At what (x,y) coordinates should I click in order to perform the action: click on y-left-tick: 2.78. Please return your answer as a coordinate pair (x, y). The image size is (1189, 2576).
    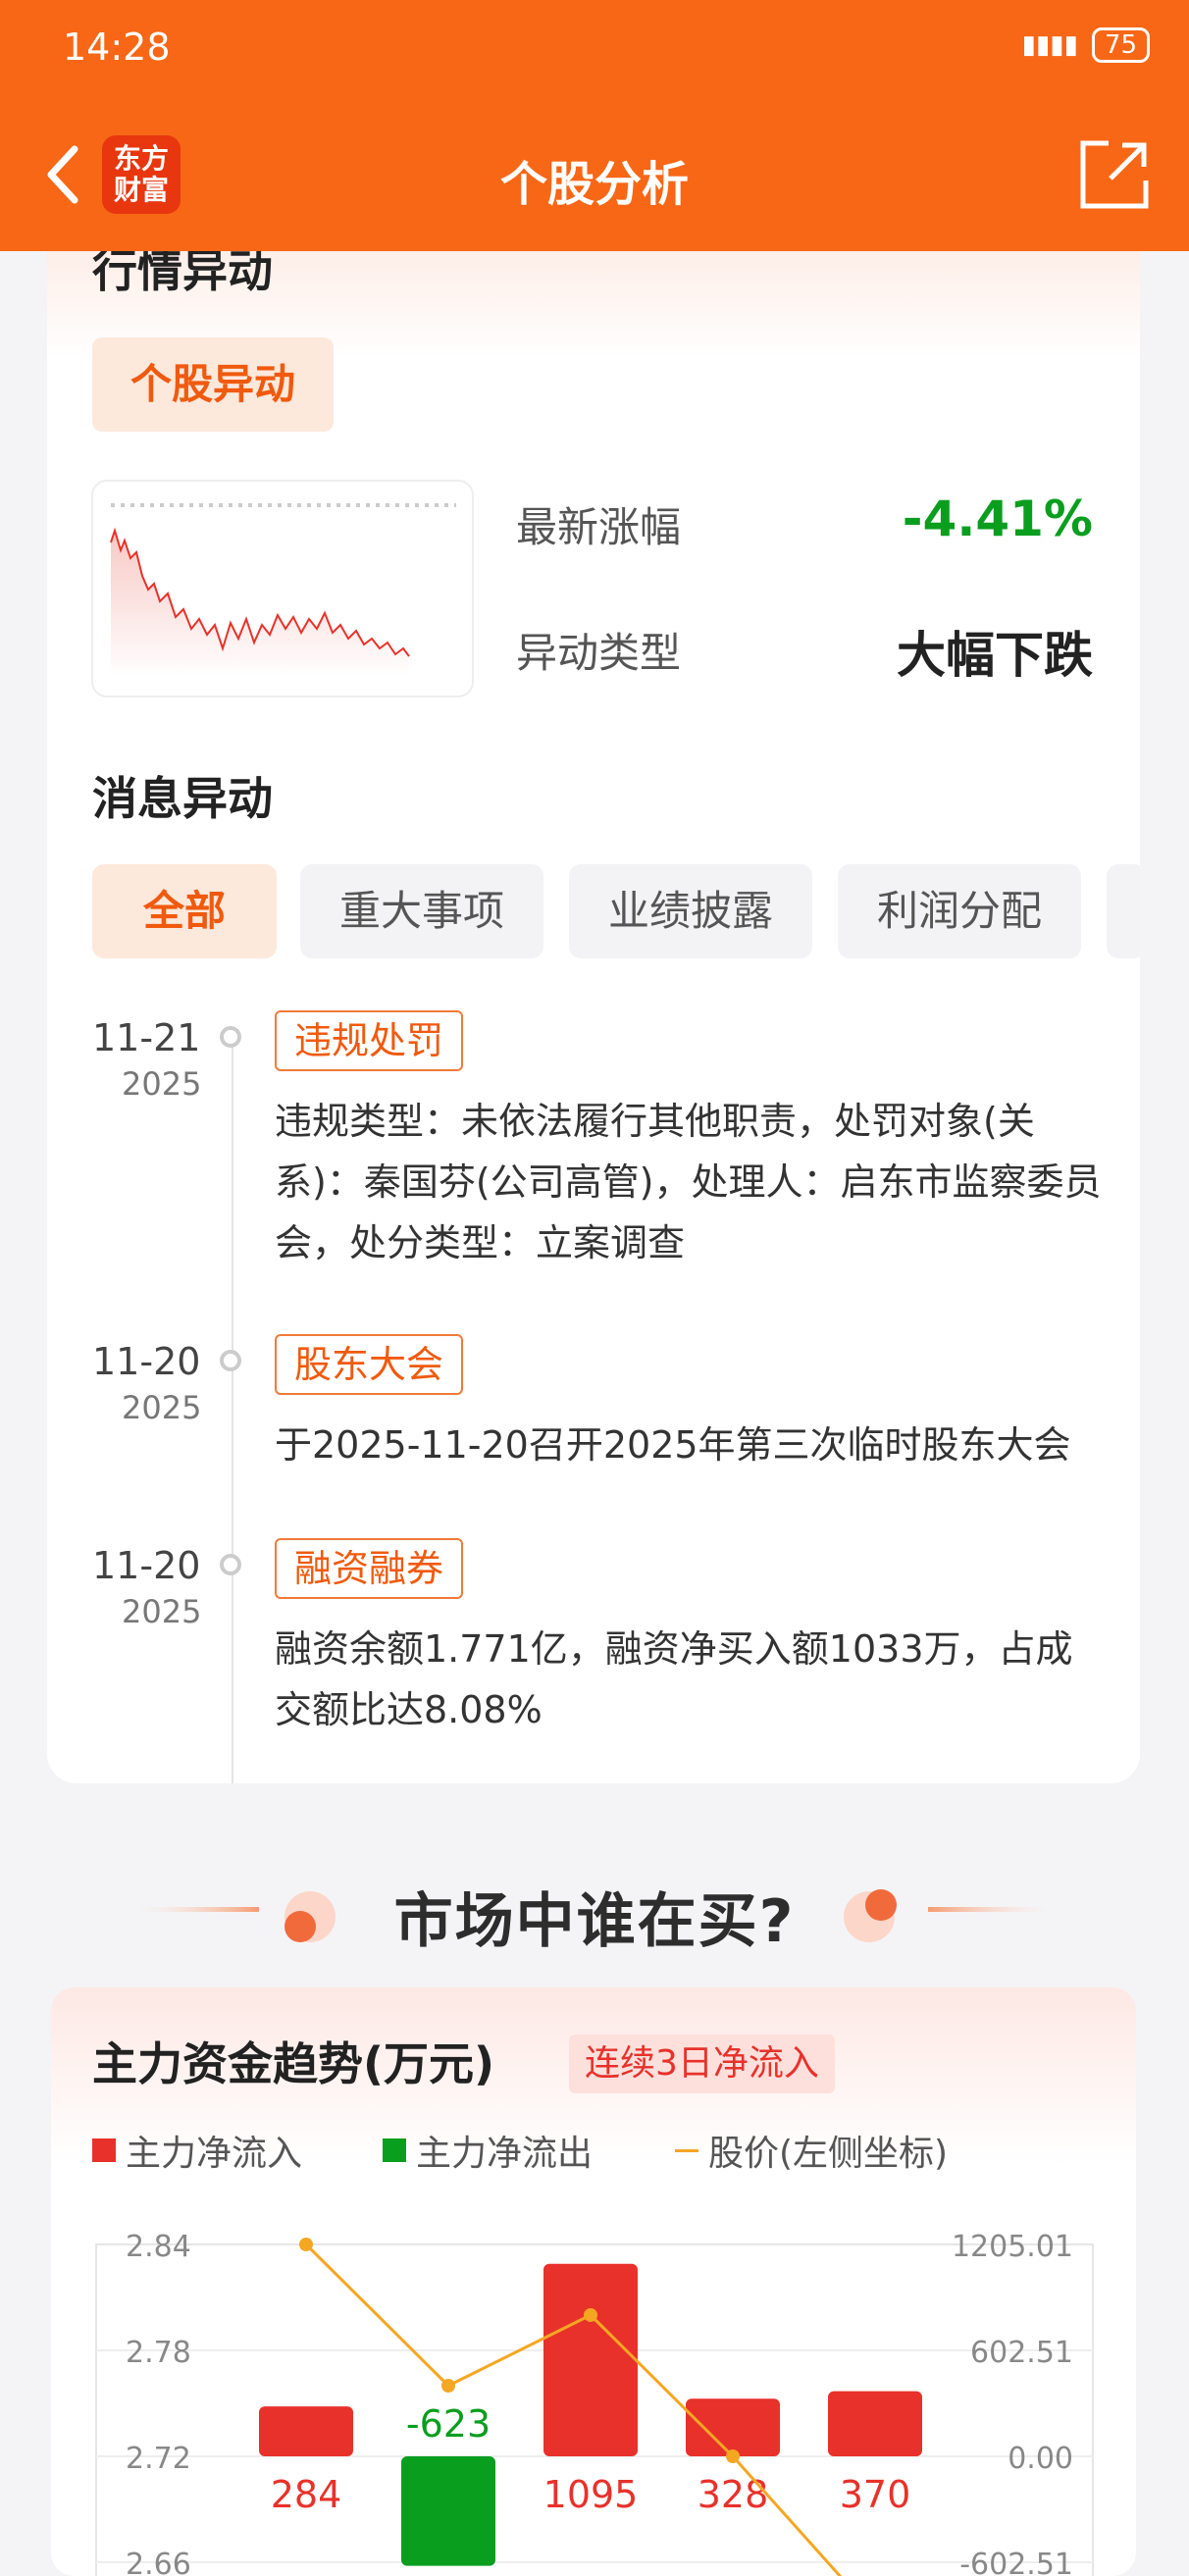
    Looking at the image, I should click on (159, 2353).